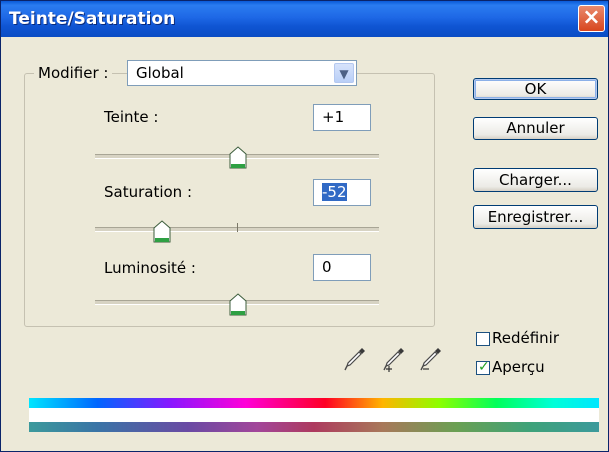  I want to click on output-color-bar, so click(314, 427).